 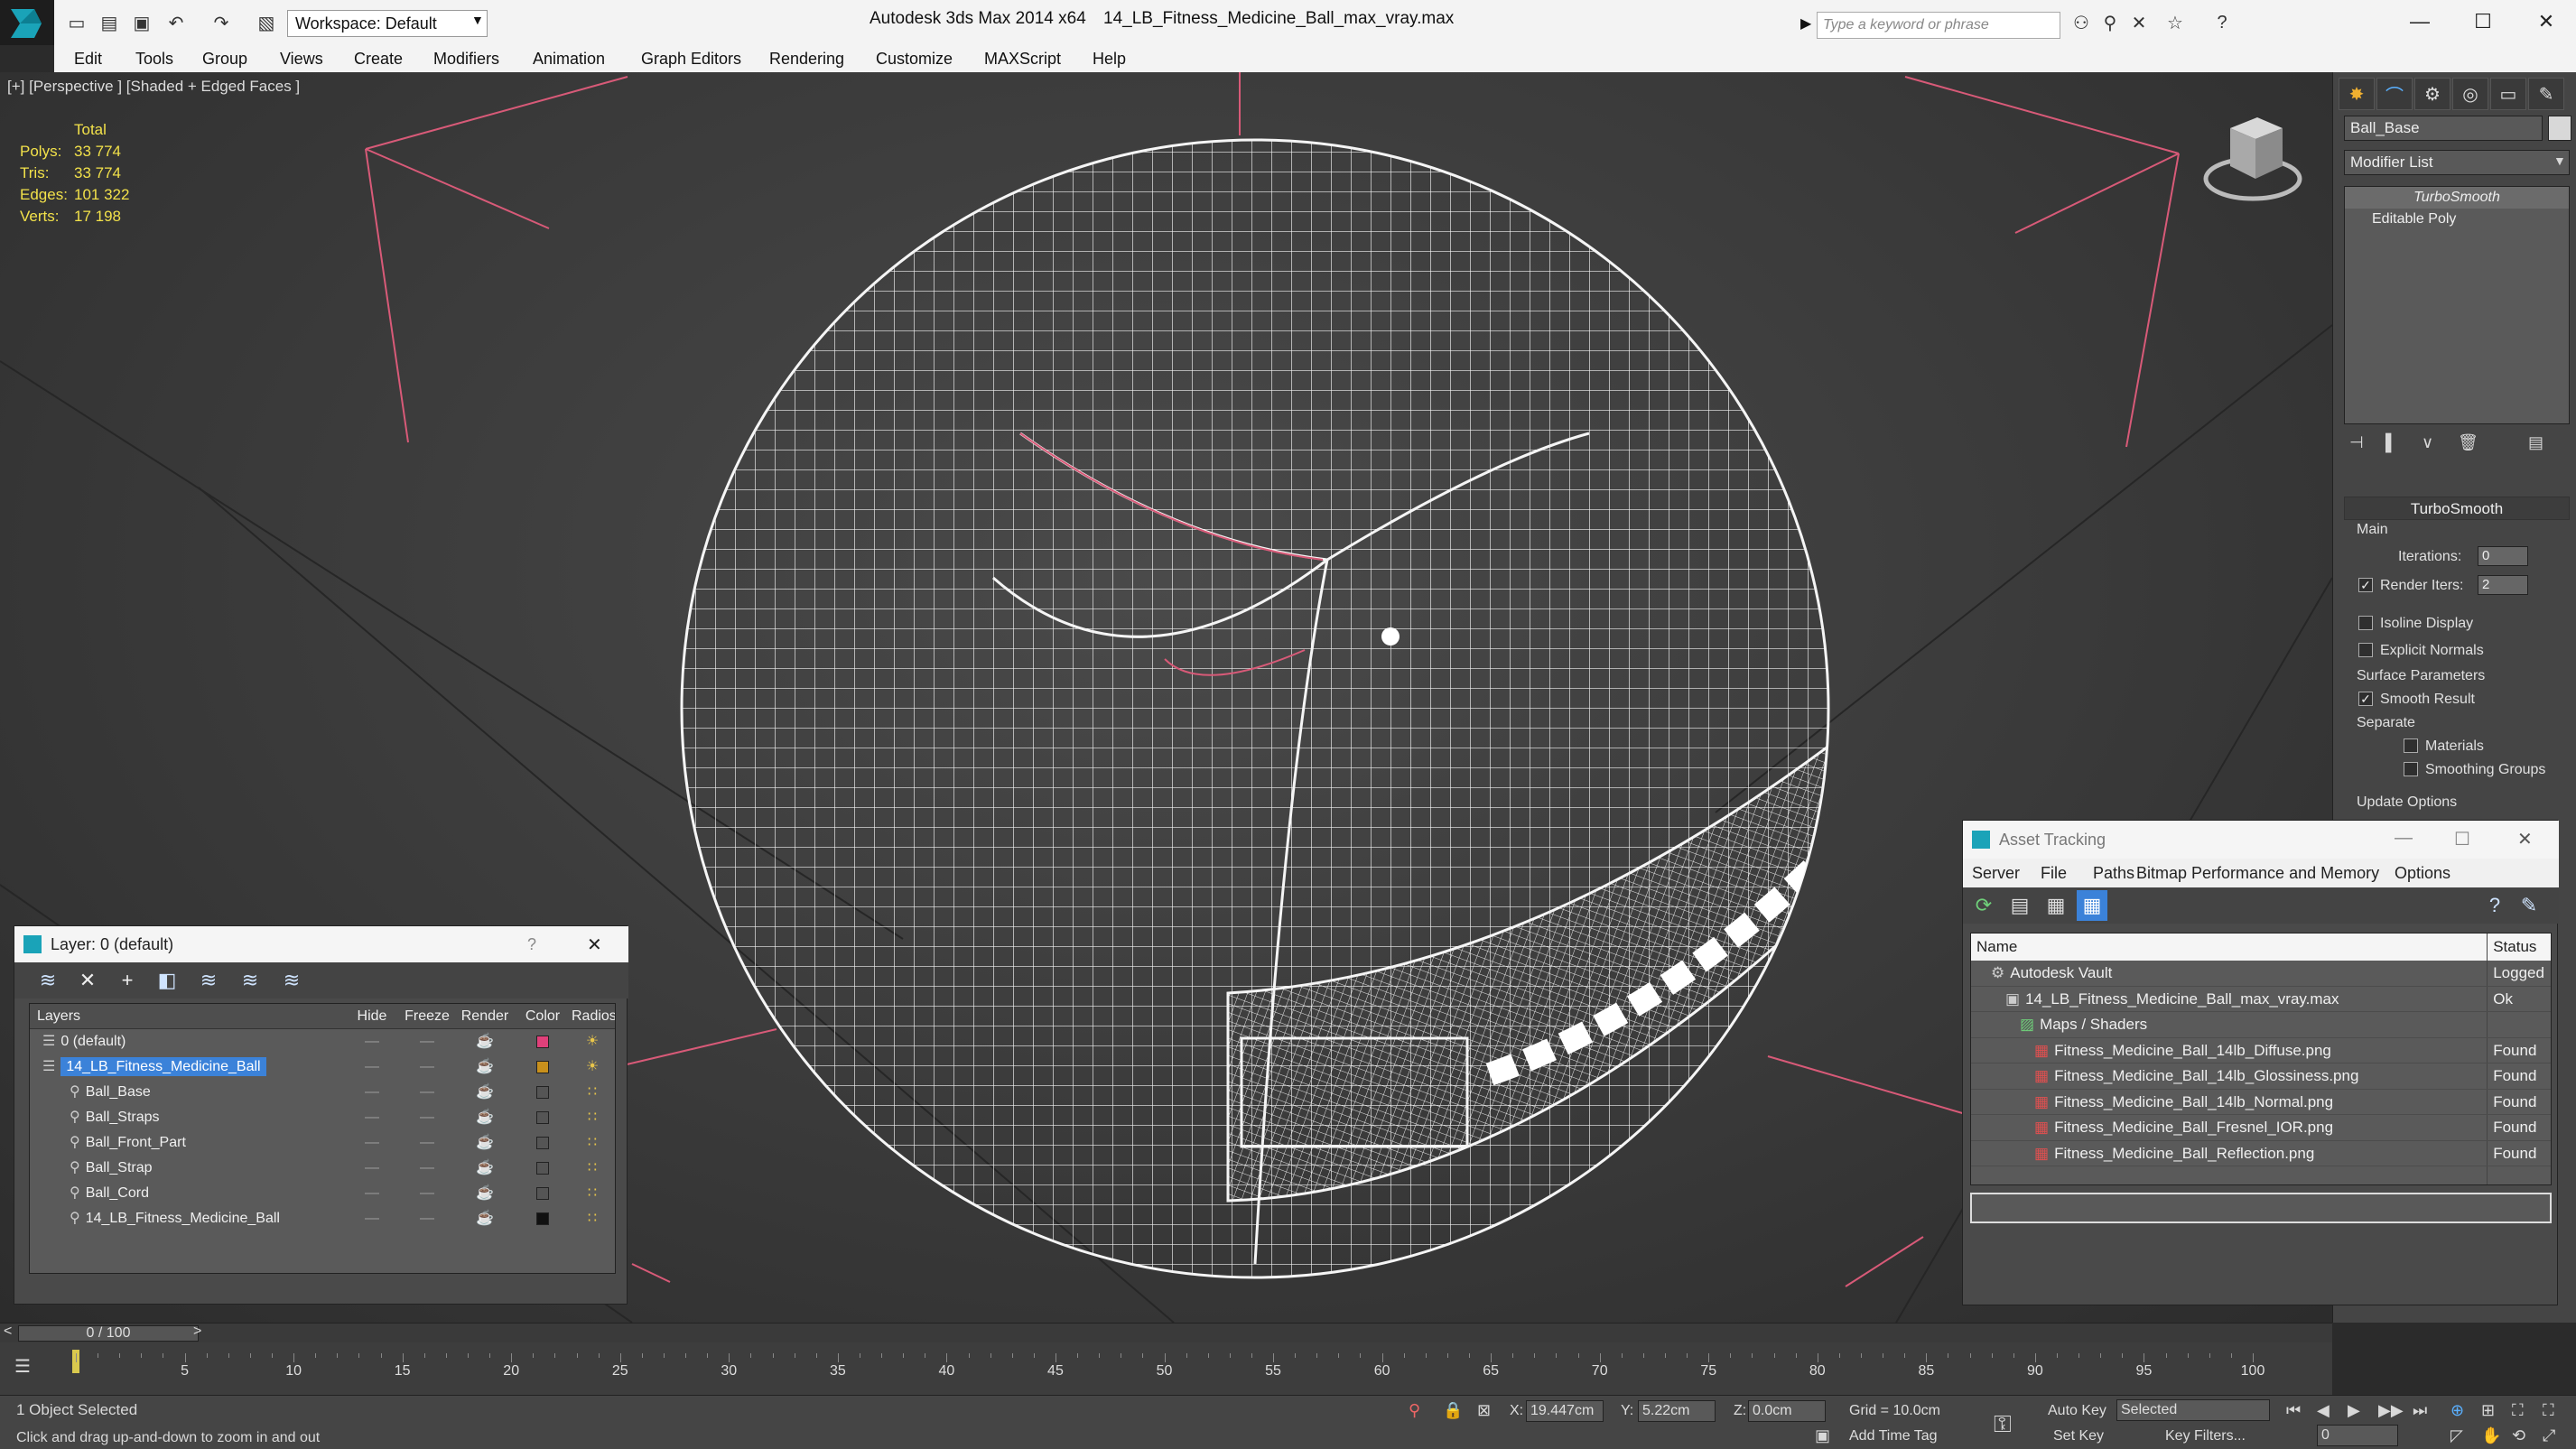 What do you see at coordinates (88, 59) in the screenshot?
I see `menu-edit: Edit` at bounding box center [88, 59].